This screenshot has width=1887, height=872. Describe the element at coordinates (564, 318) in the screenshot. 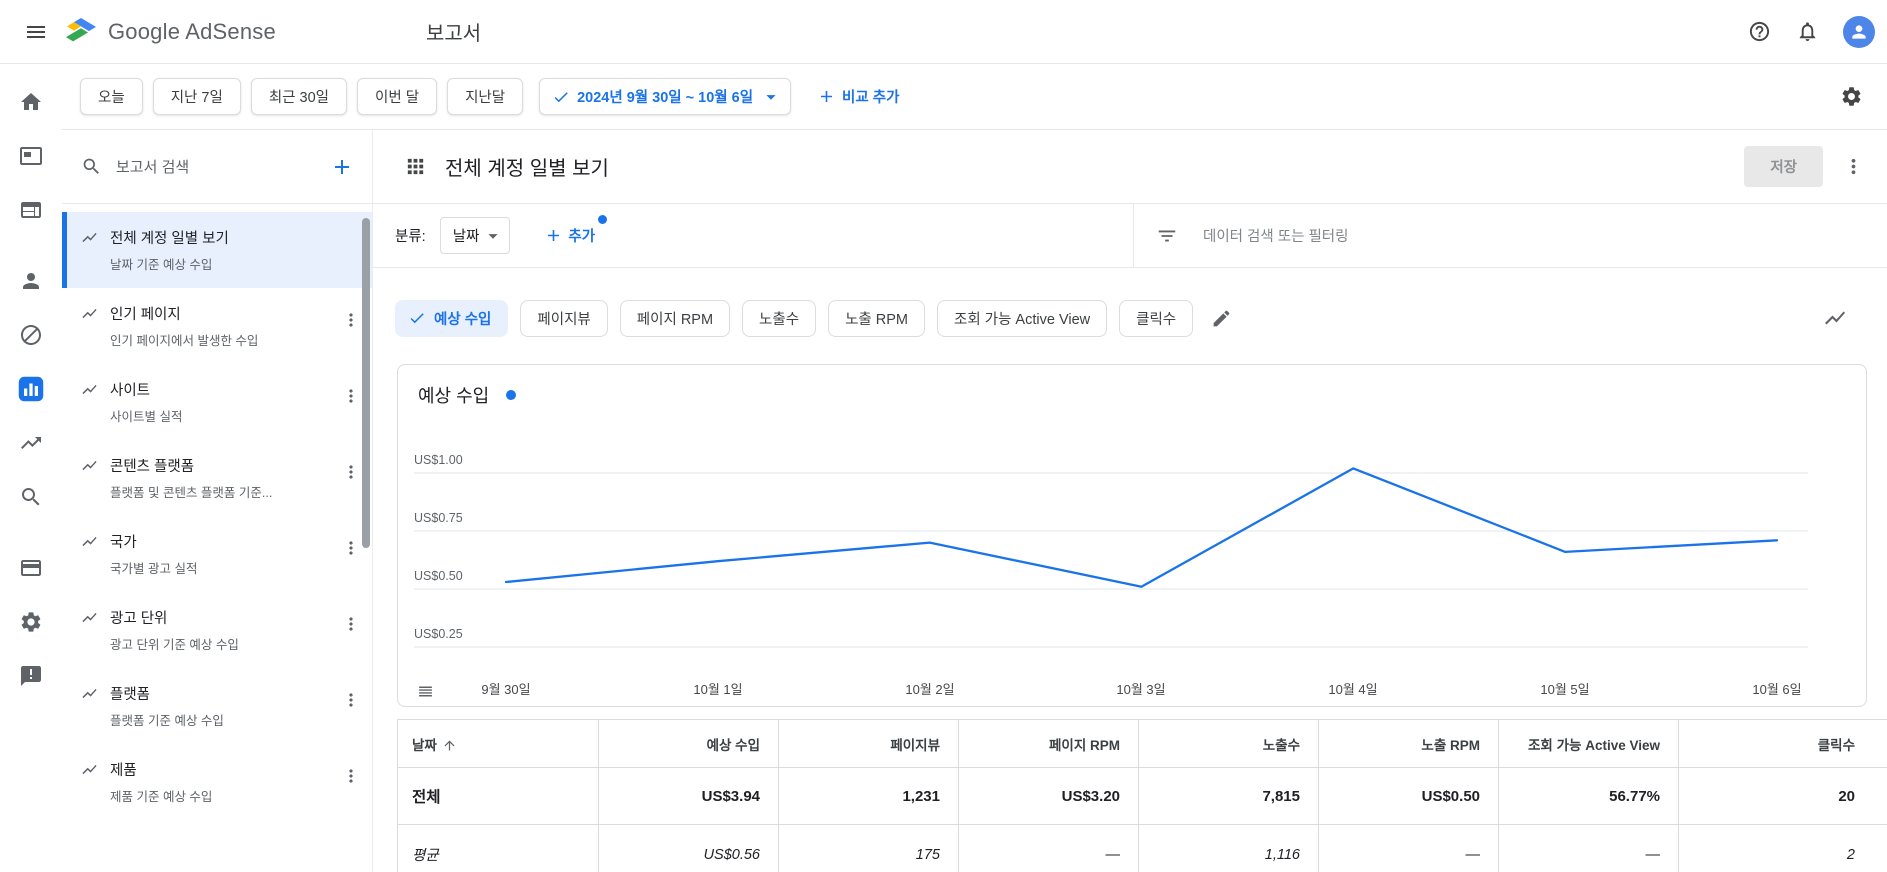

I see `metric-chip: 페이지뷰` at that location.